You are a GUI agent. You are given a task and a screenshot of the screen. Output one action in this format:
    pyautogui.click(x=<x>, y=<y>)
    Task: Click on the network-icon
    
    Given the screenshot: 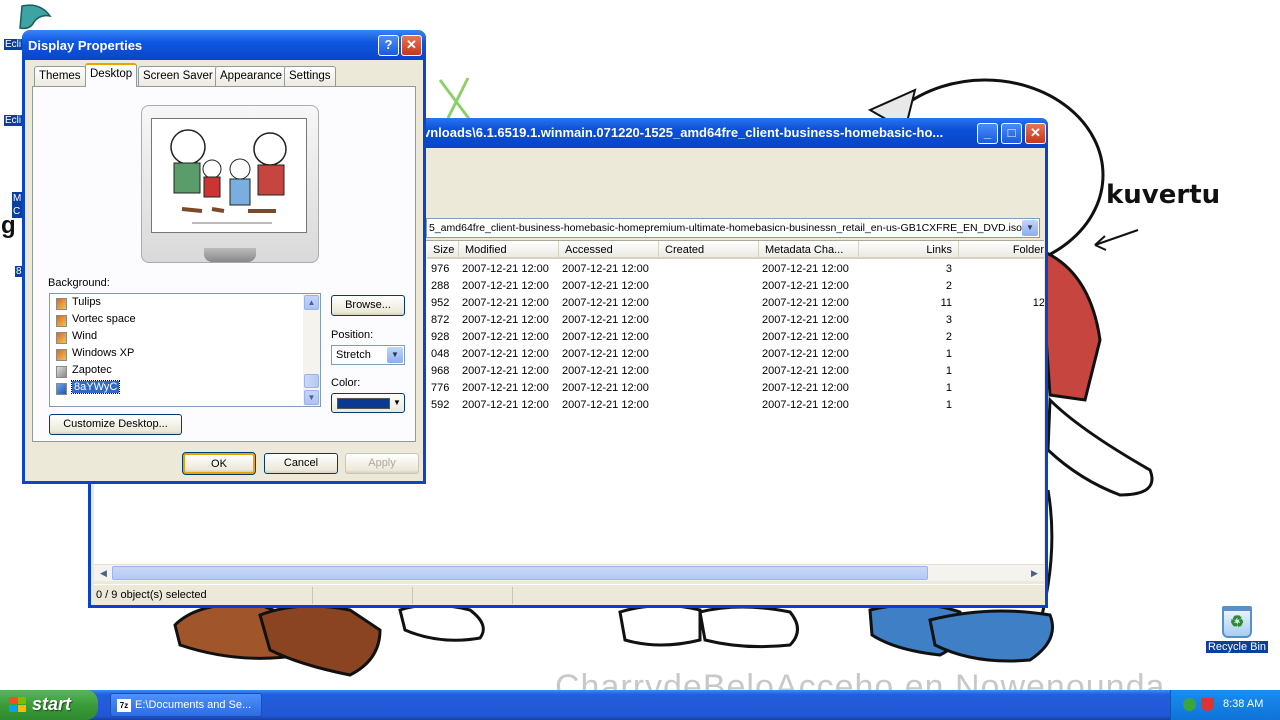 What is the action you would take?
    pyautogui.click(x=1189, y=704)
    